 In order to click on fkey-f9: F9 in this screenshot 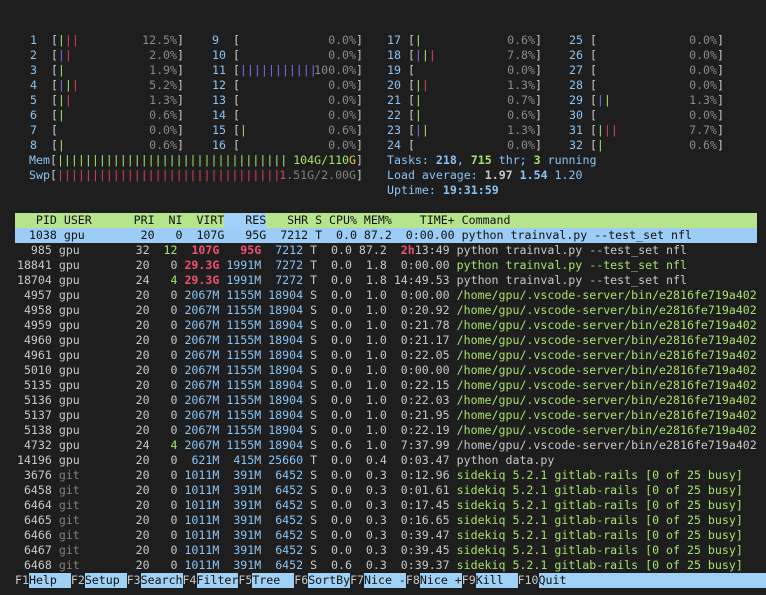, I will do `click(469, 580)`.